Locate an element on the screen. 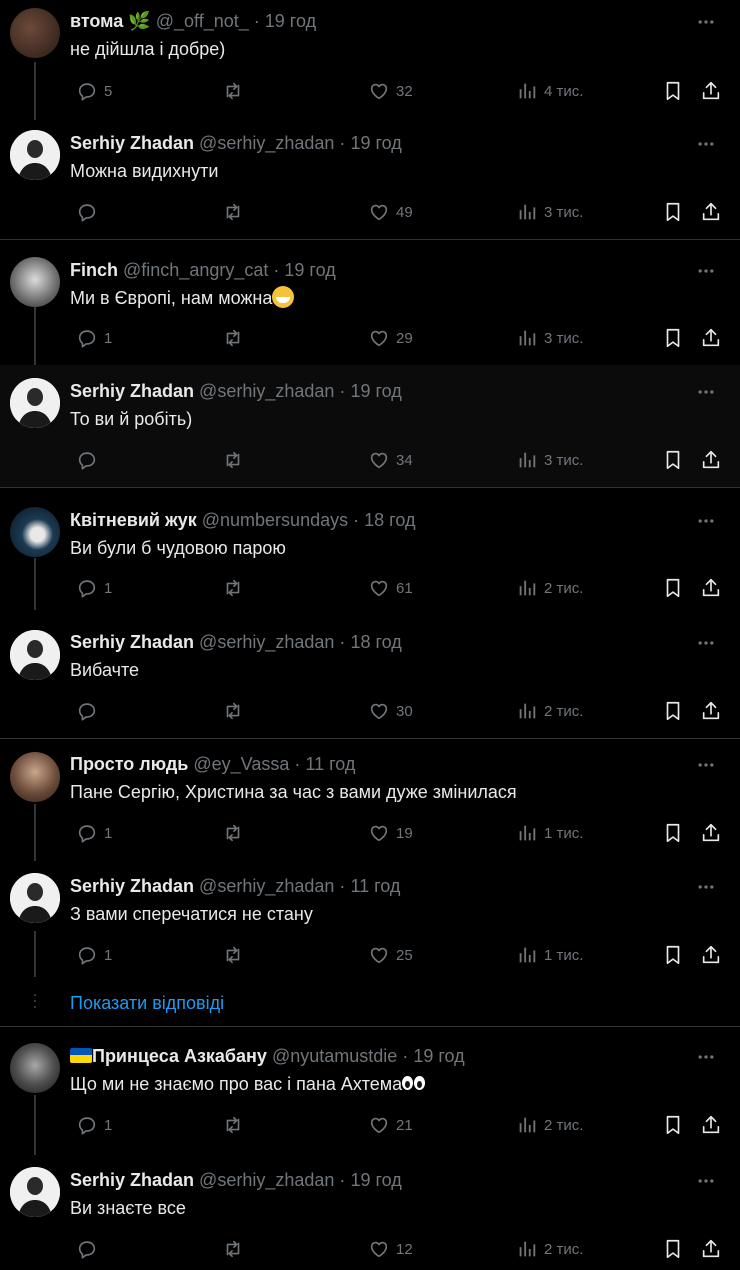 This screenshot has width=740, height=1270. author-handle: @nyutamustdie is located at coordinates (334, 1056).